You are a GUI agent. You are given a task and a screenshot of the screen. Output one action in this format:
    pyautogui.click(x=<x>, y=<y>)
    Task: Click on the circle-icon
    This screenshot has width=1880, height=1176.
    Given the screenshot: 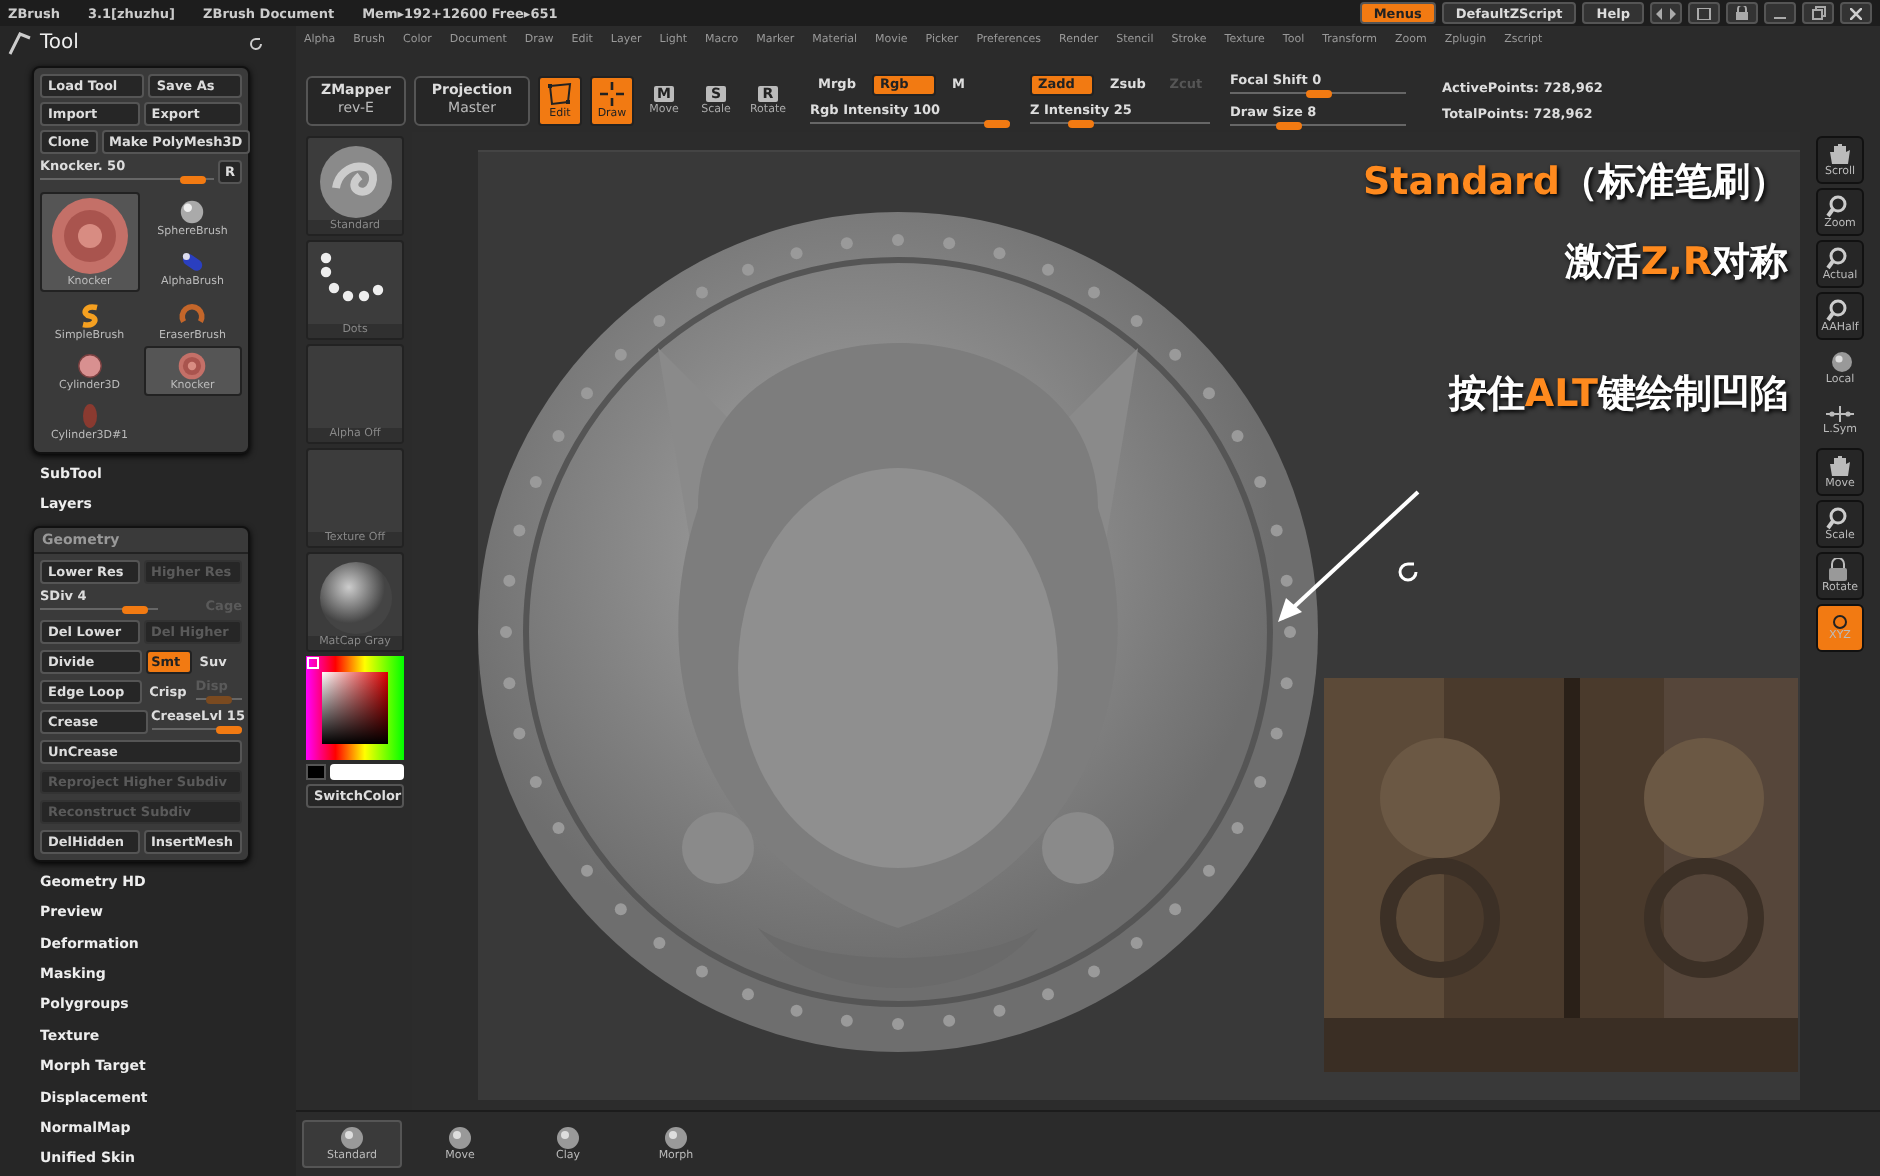 What is the action you would take?
    pyautogui.click(x=89, y=366)
    